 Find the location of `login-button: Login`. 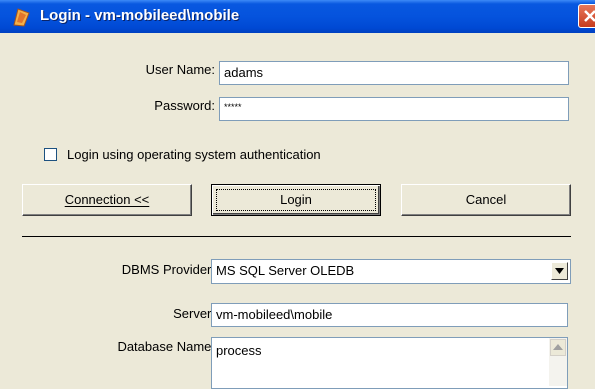

login-button: Login is located at coordinates (296, 200).